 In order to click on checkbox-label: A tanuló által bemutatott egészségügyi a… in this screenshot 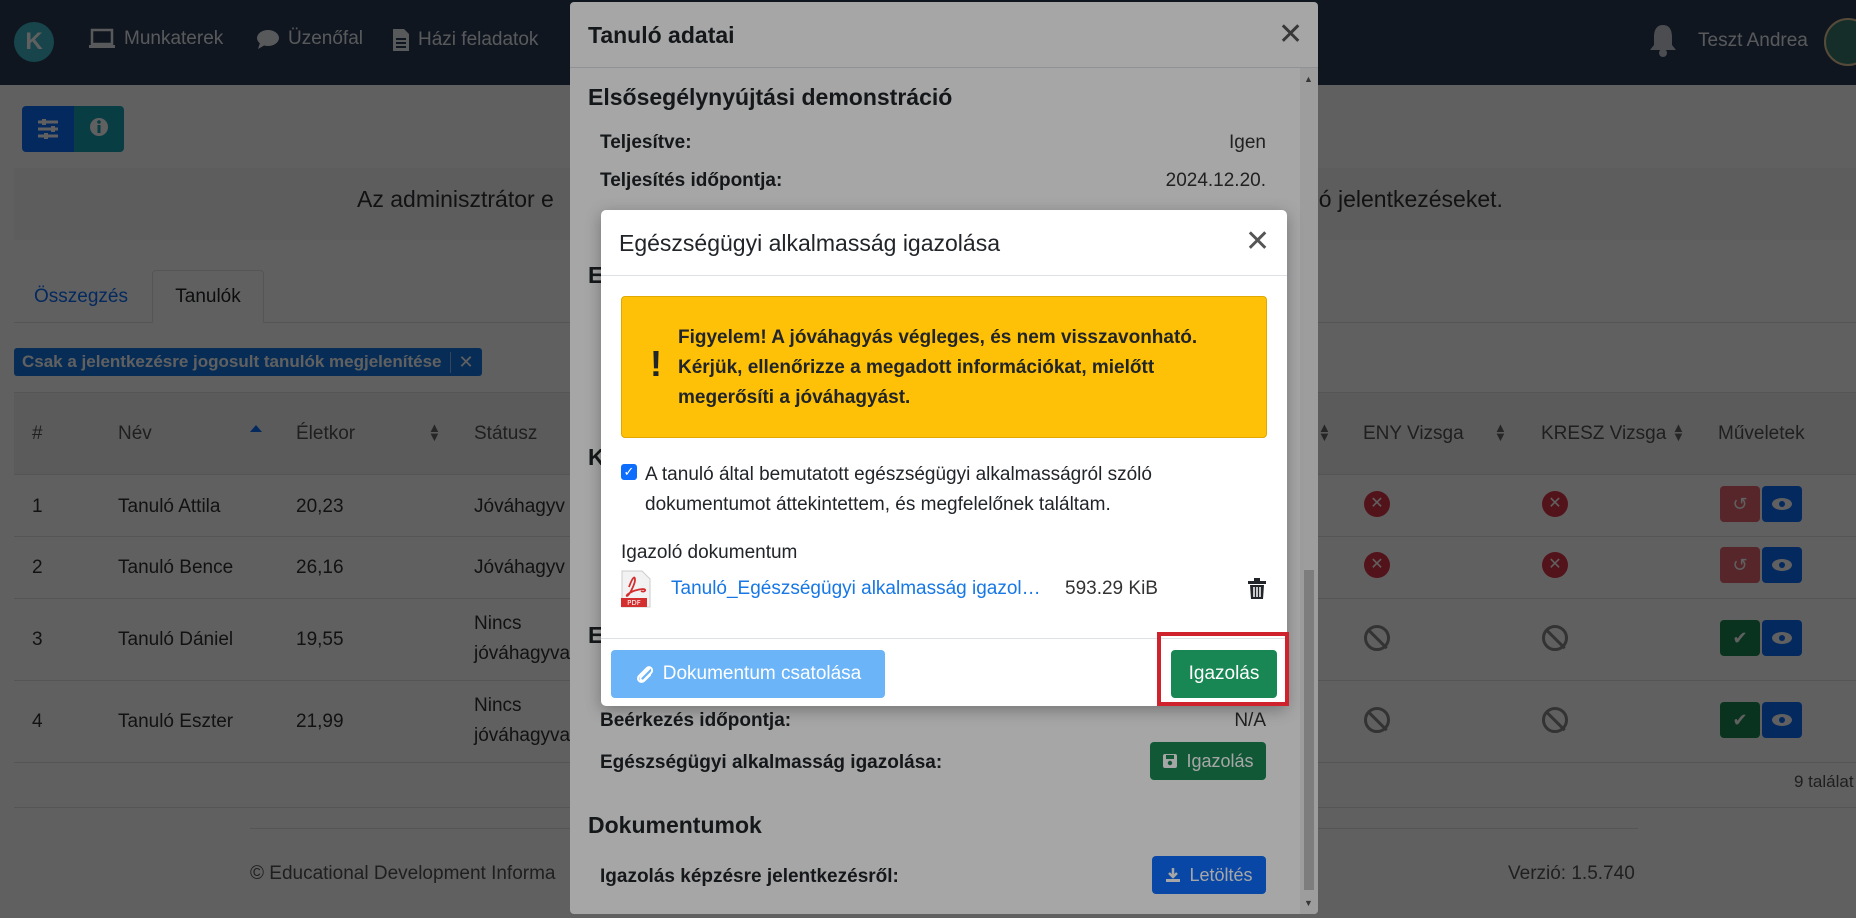, I will do `click(940, 490)`.